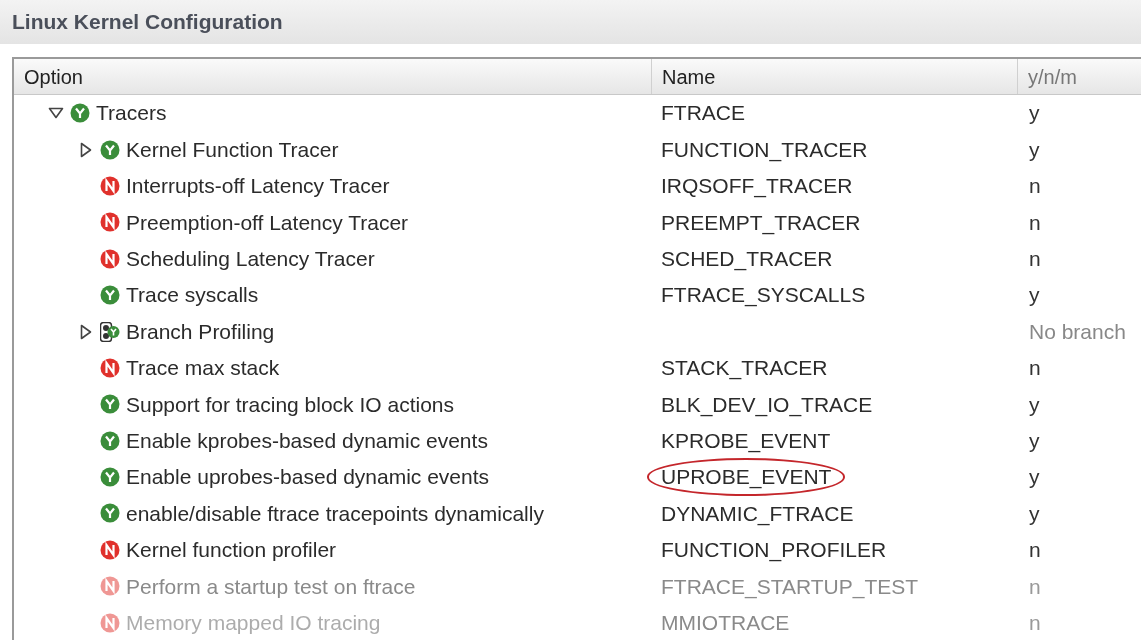 This screenshot has height=640, width=1141. What do you see at coordinates (757, 186) in the screenshot?
I see `config-name: IRQSOFF_TRACER` at bounding box center [757, 186].